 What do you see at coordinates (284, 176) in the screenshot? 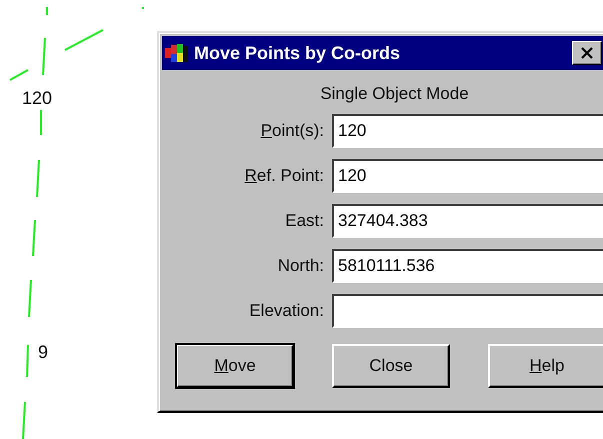
I see `field-label: Ref. Point:` at bounding box center [284, 176].